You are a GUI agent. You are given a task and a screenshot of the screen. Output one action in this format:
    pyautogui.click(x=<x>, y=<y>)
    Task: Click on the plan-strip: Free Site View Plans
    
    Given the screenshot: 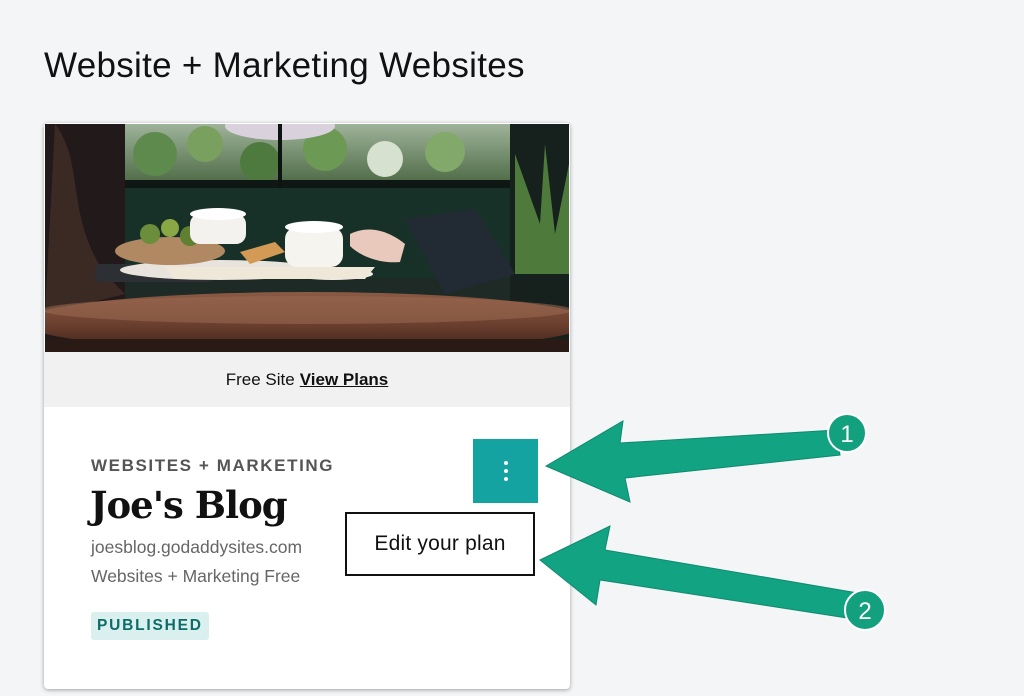 What is the action you would take?
    pyautogui.click(x=307, y=379)
    